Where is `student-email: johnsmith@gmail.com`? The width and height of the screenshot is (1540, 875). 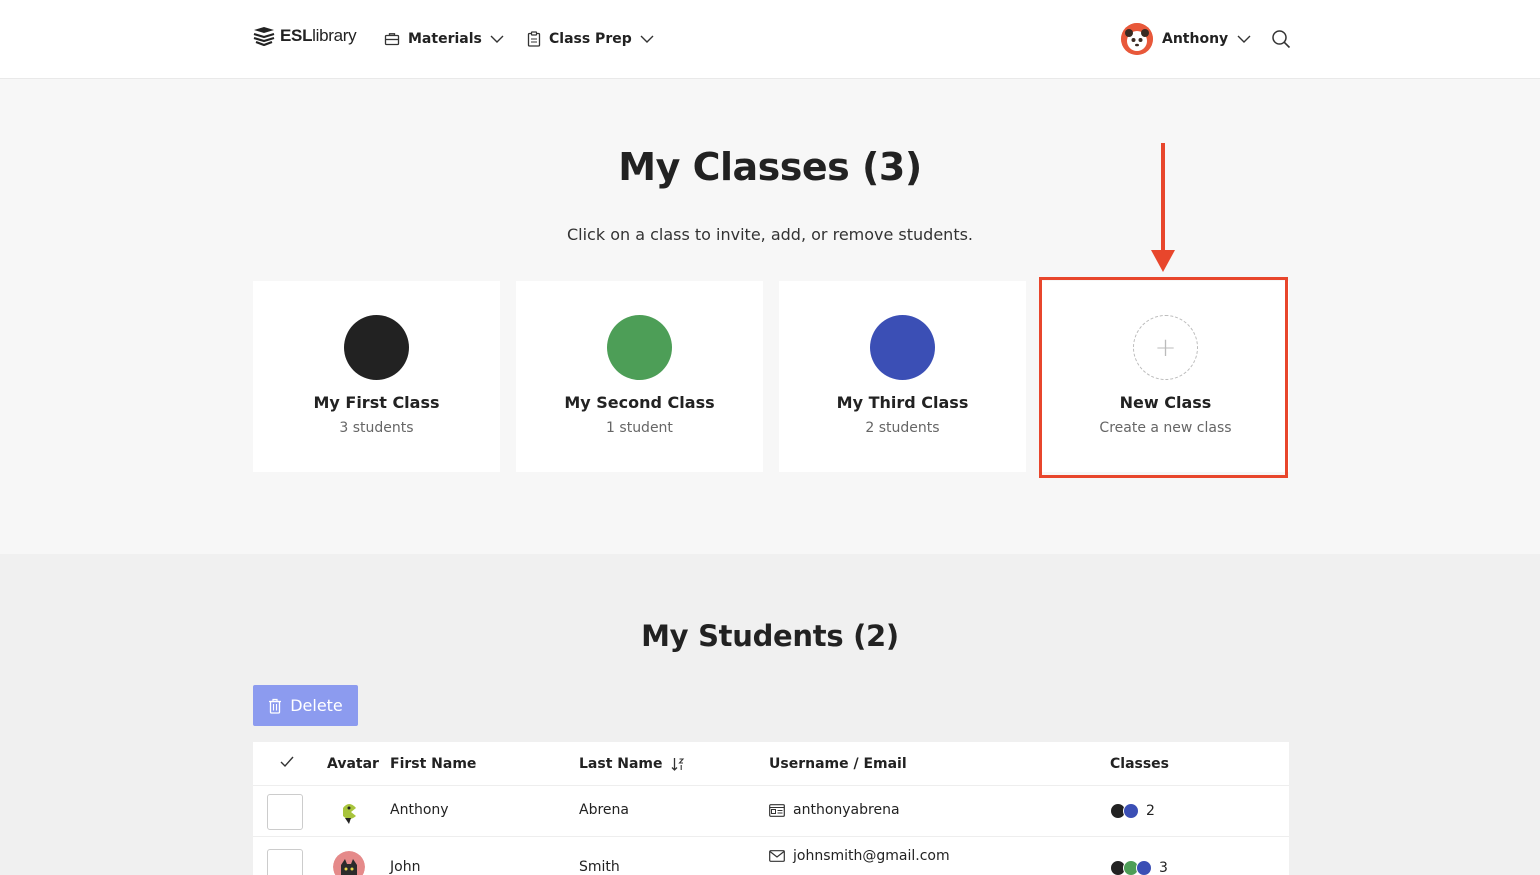
student-email: johnsmith@gmail.com is located at coordinates (871, 856).